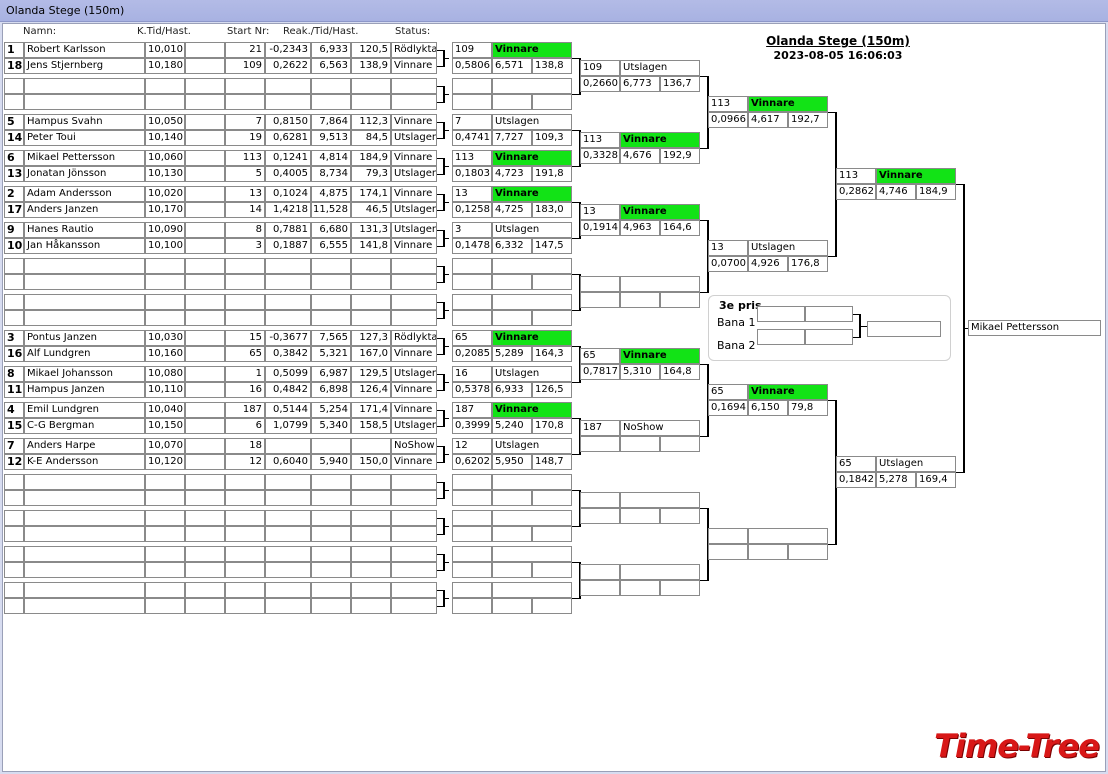 The image size is (1108, 774). Describe the element at coordinates (512, 66) in the screenshot. I see `round2-tid-cell: 6,571` at that location.